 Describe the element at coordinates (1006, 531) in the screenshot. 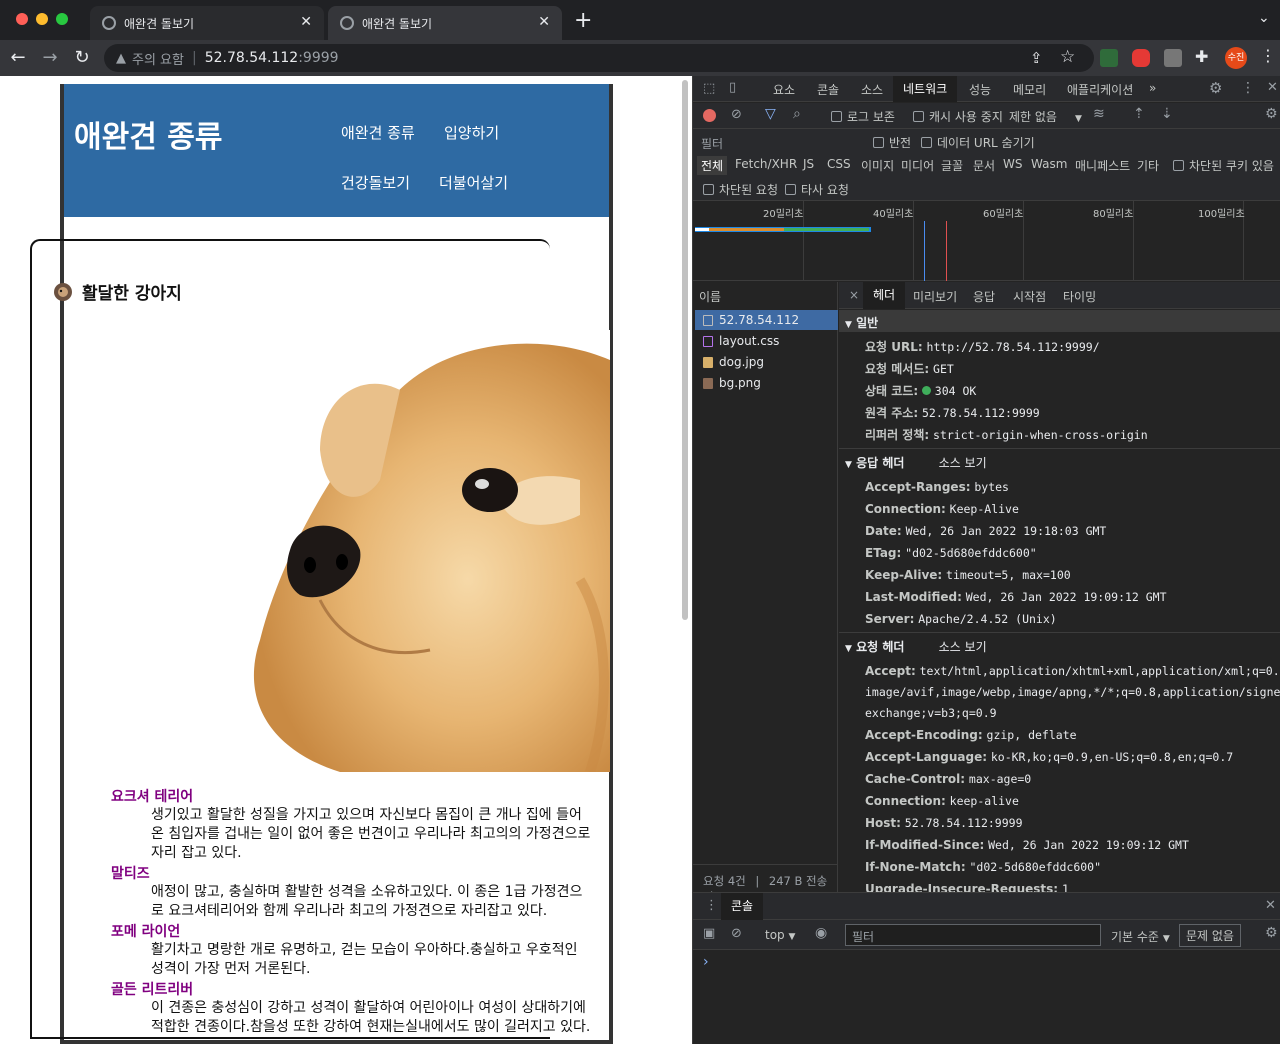

I see `header-value: Wed, 26 Jan 2022 19:18:03 GMT` at that location.